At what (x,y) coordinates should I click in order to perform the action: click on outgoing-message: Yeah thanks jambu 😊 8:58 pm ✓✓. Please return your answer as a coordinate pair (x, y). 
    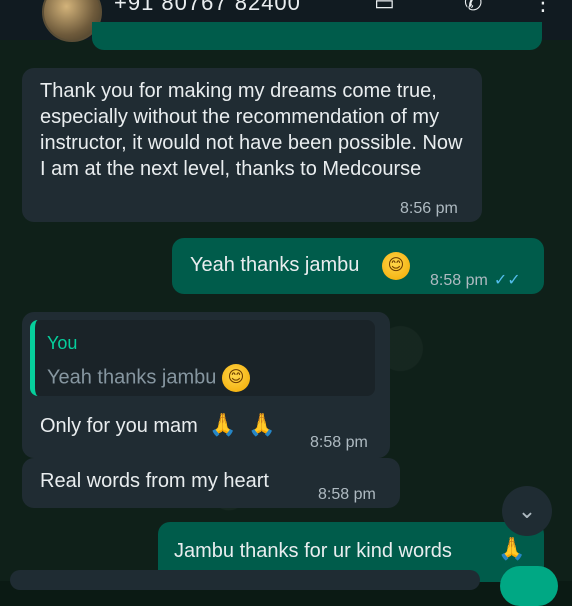
    Looking at the image, I should click on (358, 266).